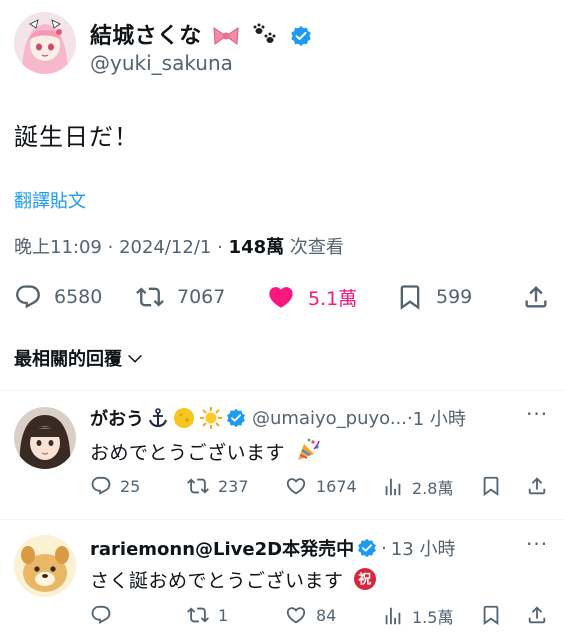 This screenshot has height=640, width=564. What do you see at coordinates (45, 43) in the screenshot?
I see `author-avatar` at bounding box center [45, 43].